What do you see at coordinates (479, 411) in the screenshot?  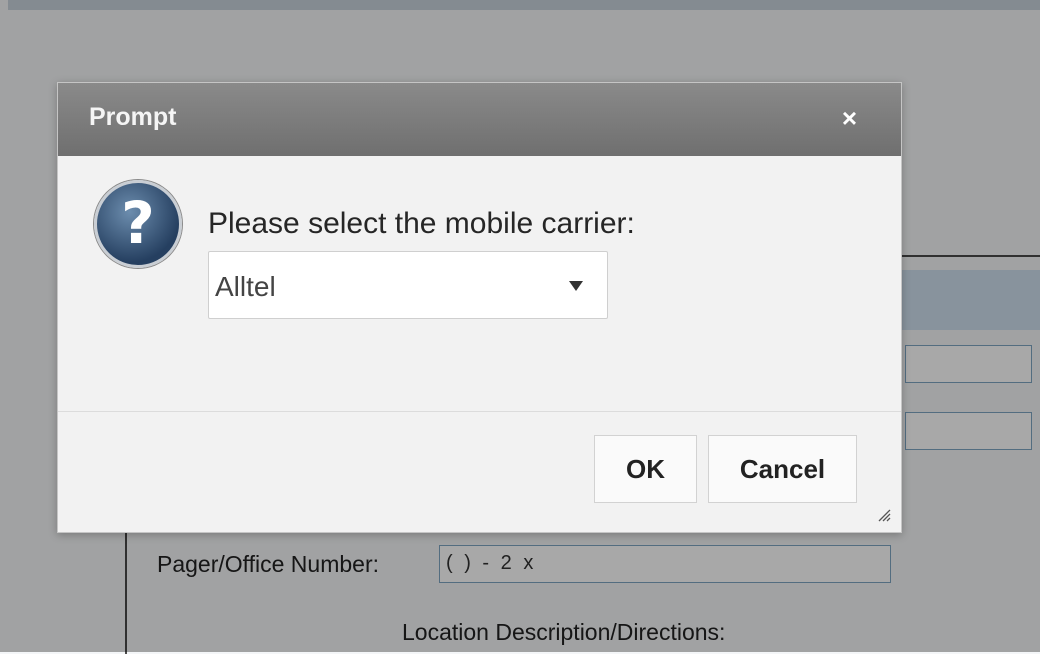 I see `dialog-divider` at bounding box center [479, 411].